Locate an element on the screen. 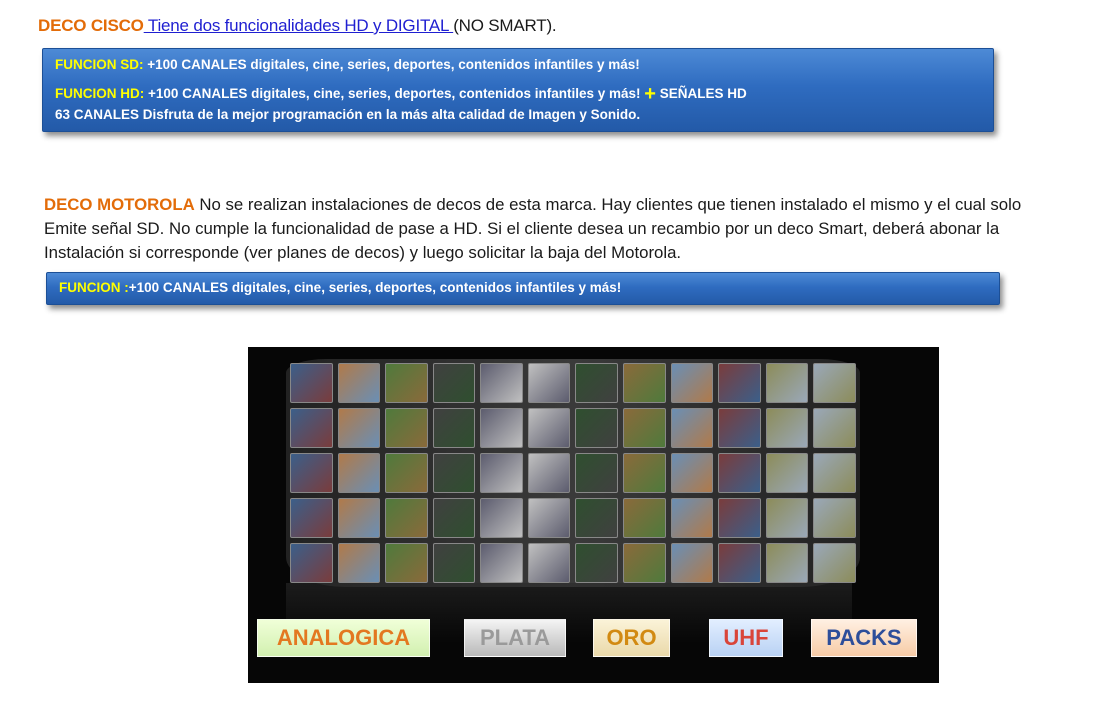  motorola-title: DECO MOTOROLA is located at coordinates (119, 204).